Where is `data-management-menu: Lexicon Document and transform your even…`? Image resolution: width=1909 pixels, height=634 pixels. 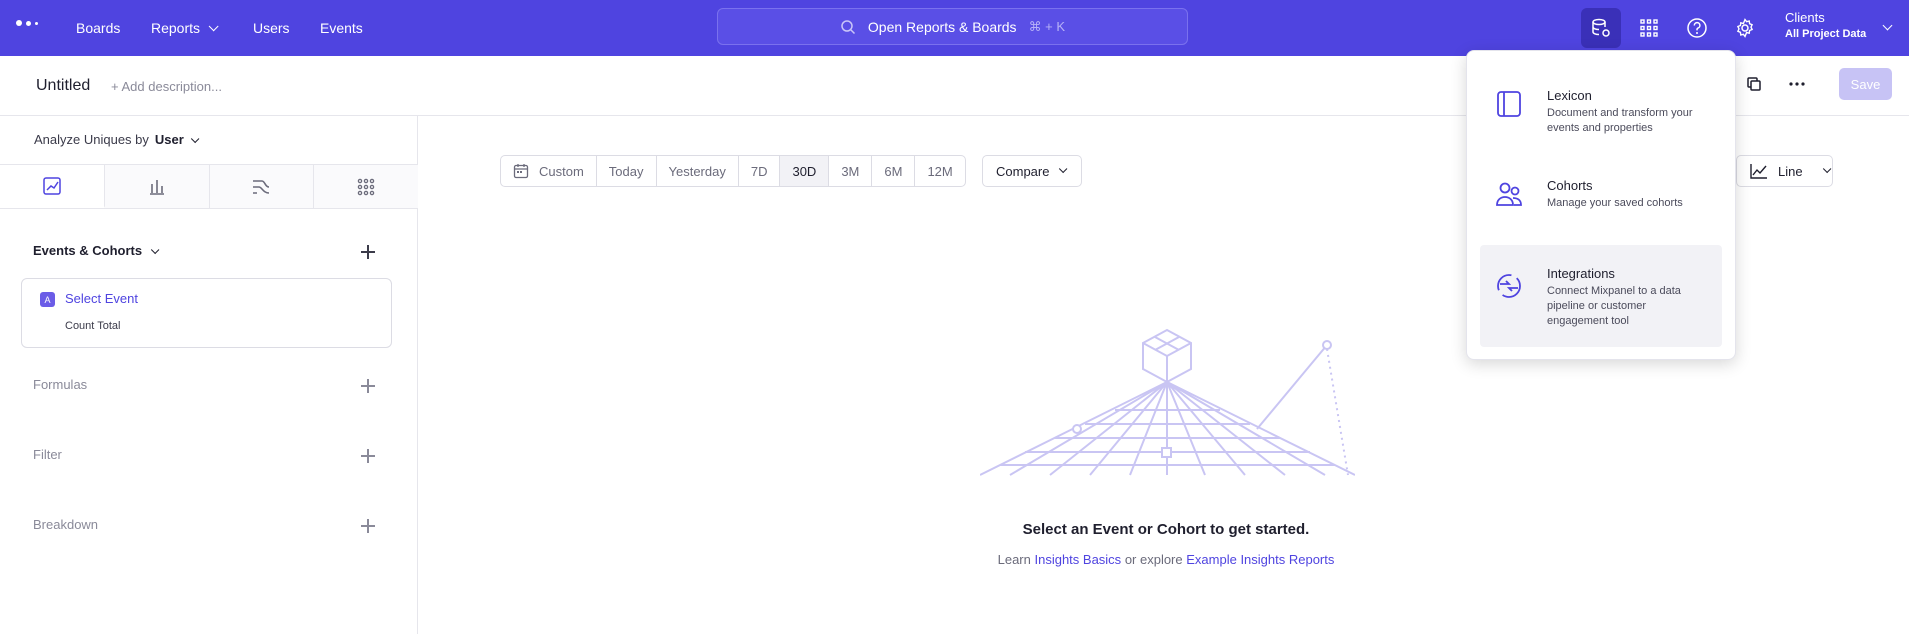
data-management-menu: Lexicon Document and transform your even… is located at coordinates (1601, 205).